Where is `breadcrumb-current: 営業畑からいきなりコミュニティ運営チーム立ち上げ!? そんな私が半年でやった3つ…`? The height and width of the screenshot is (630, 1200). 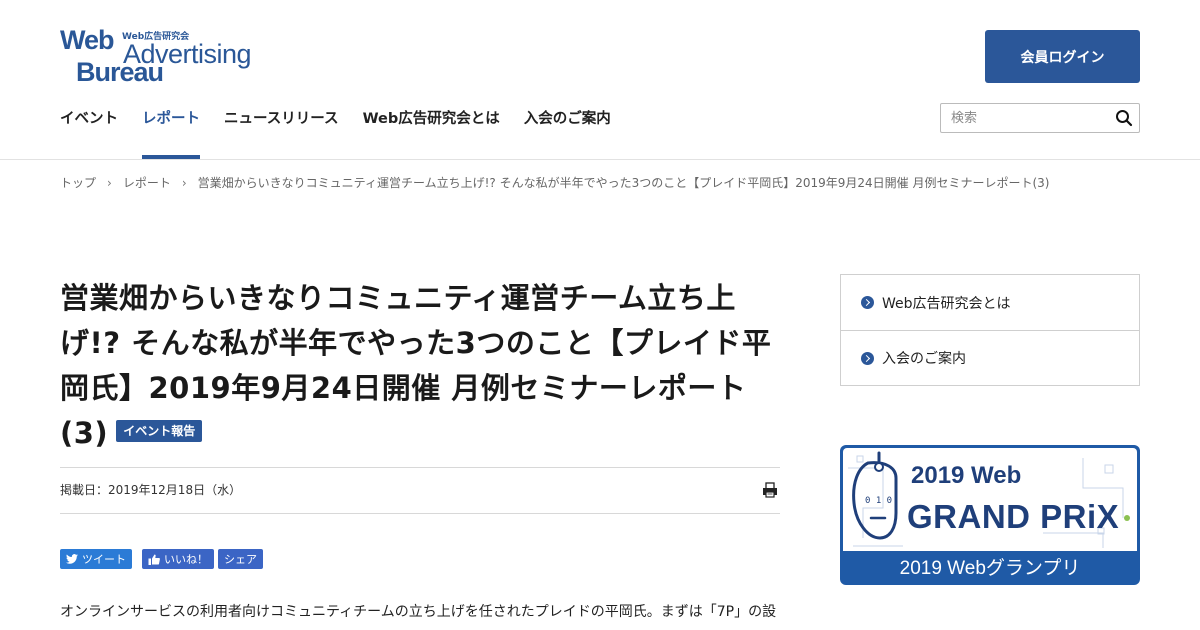 breadcrumb-current: 営業畑からいきなりコミュニティ運営チーム立ち上げ!? そんな私が半年でやった3つ… is located at coordinates (623, 183).